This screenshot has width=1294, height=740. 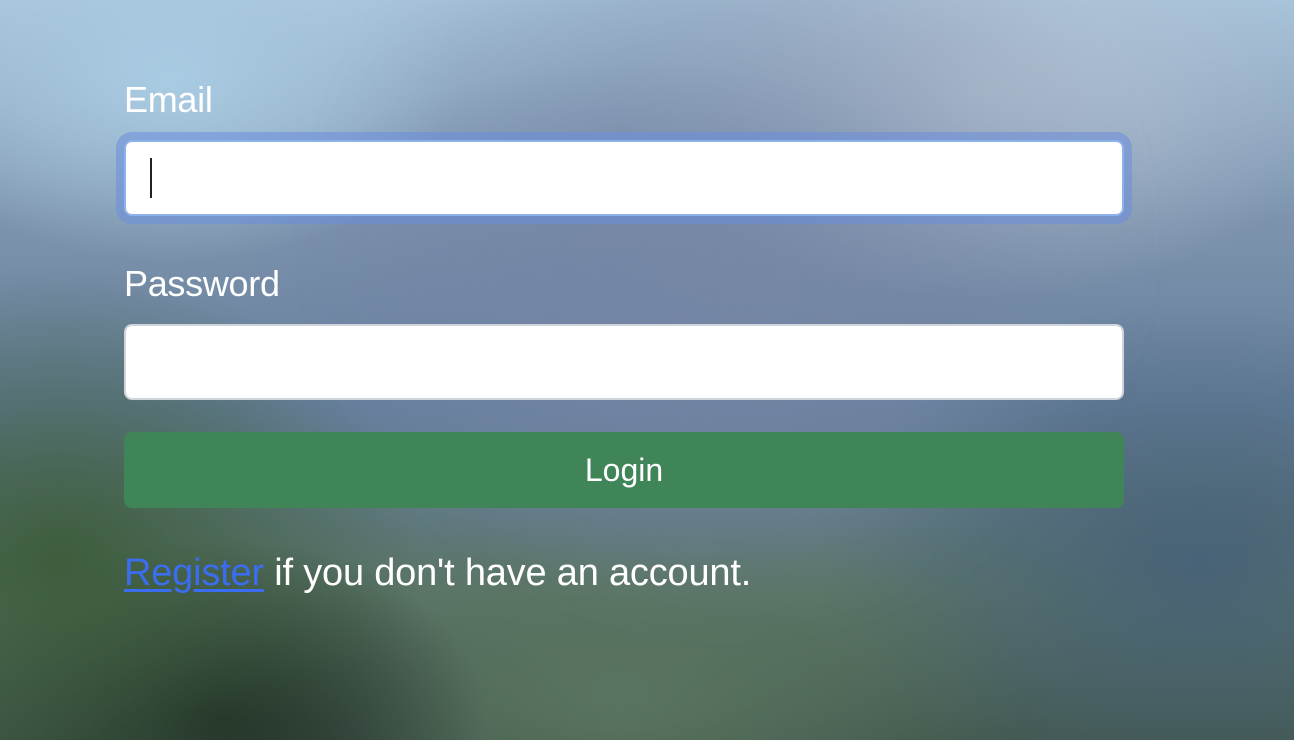 I want to click on password-field, so click(x=624, y=362).